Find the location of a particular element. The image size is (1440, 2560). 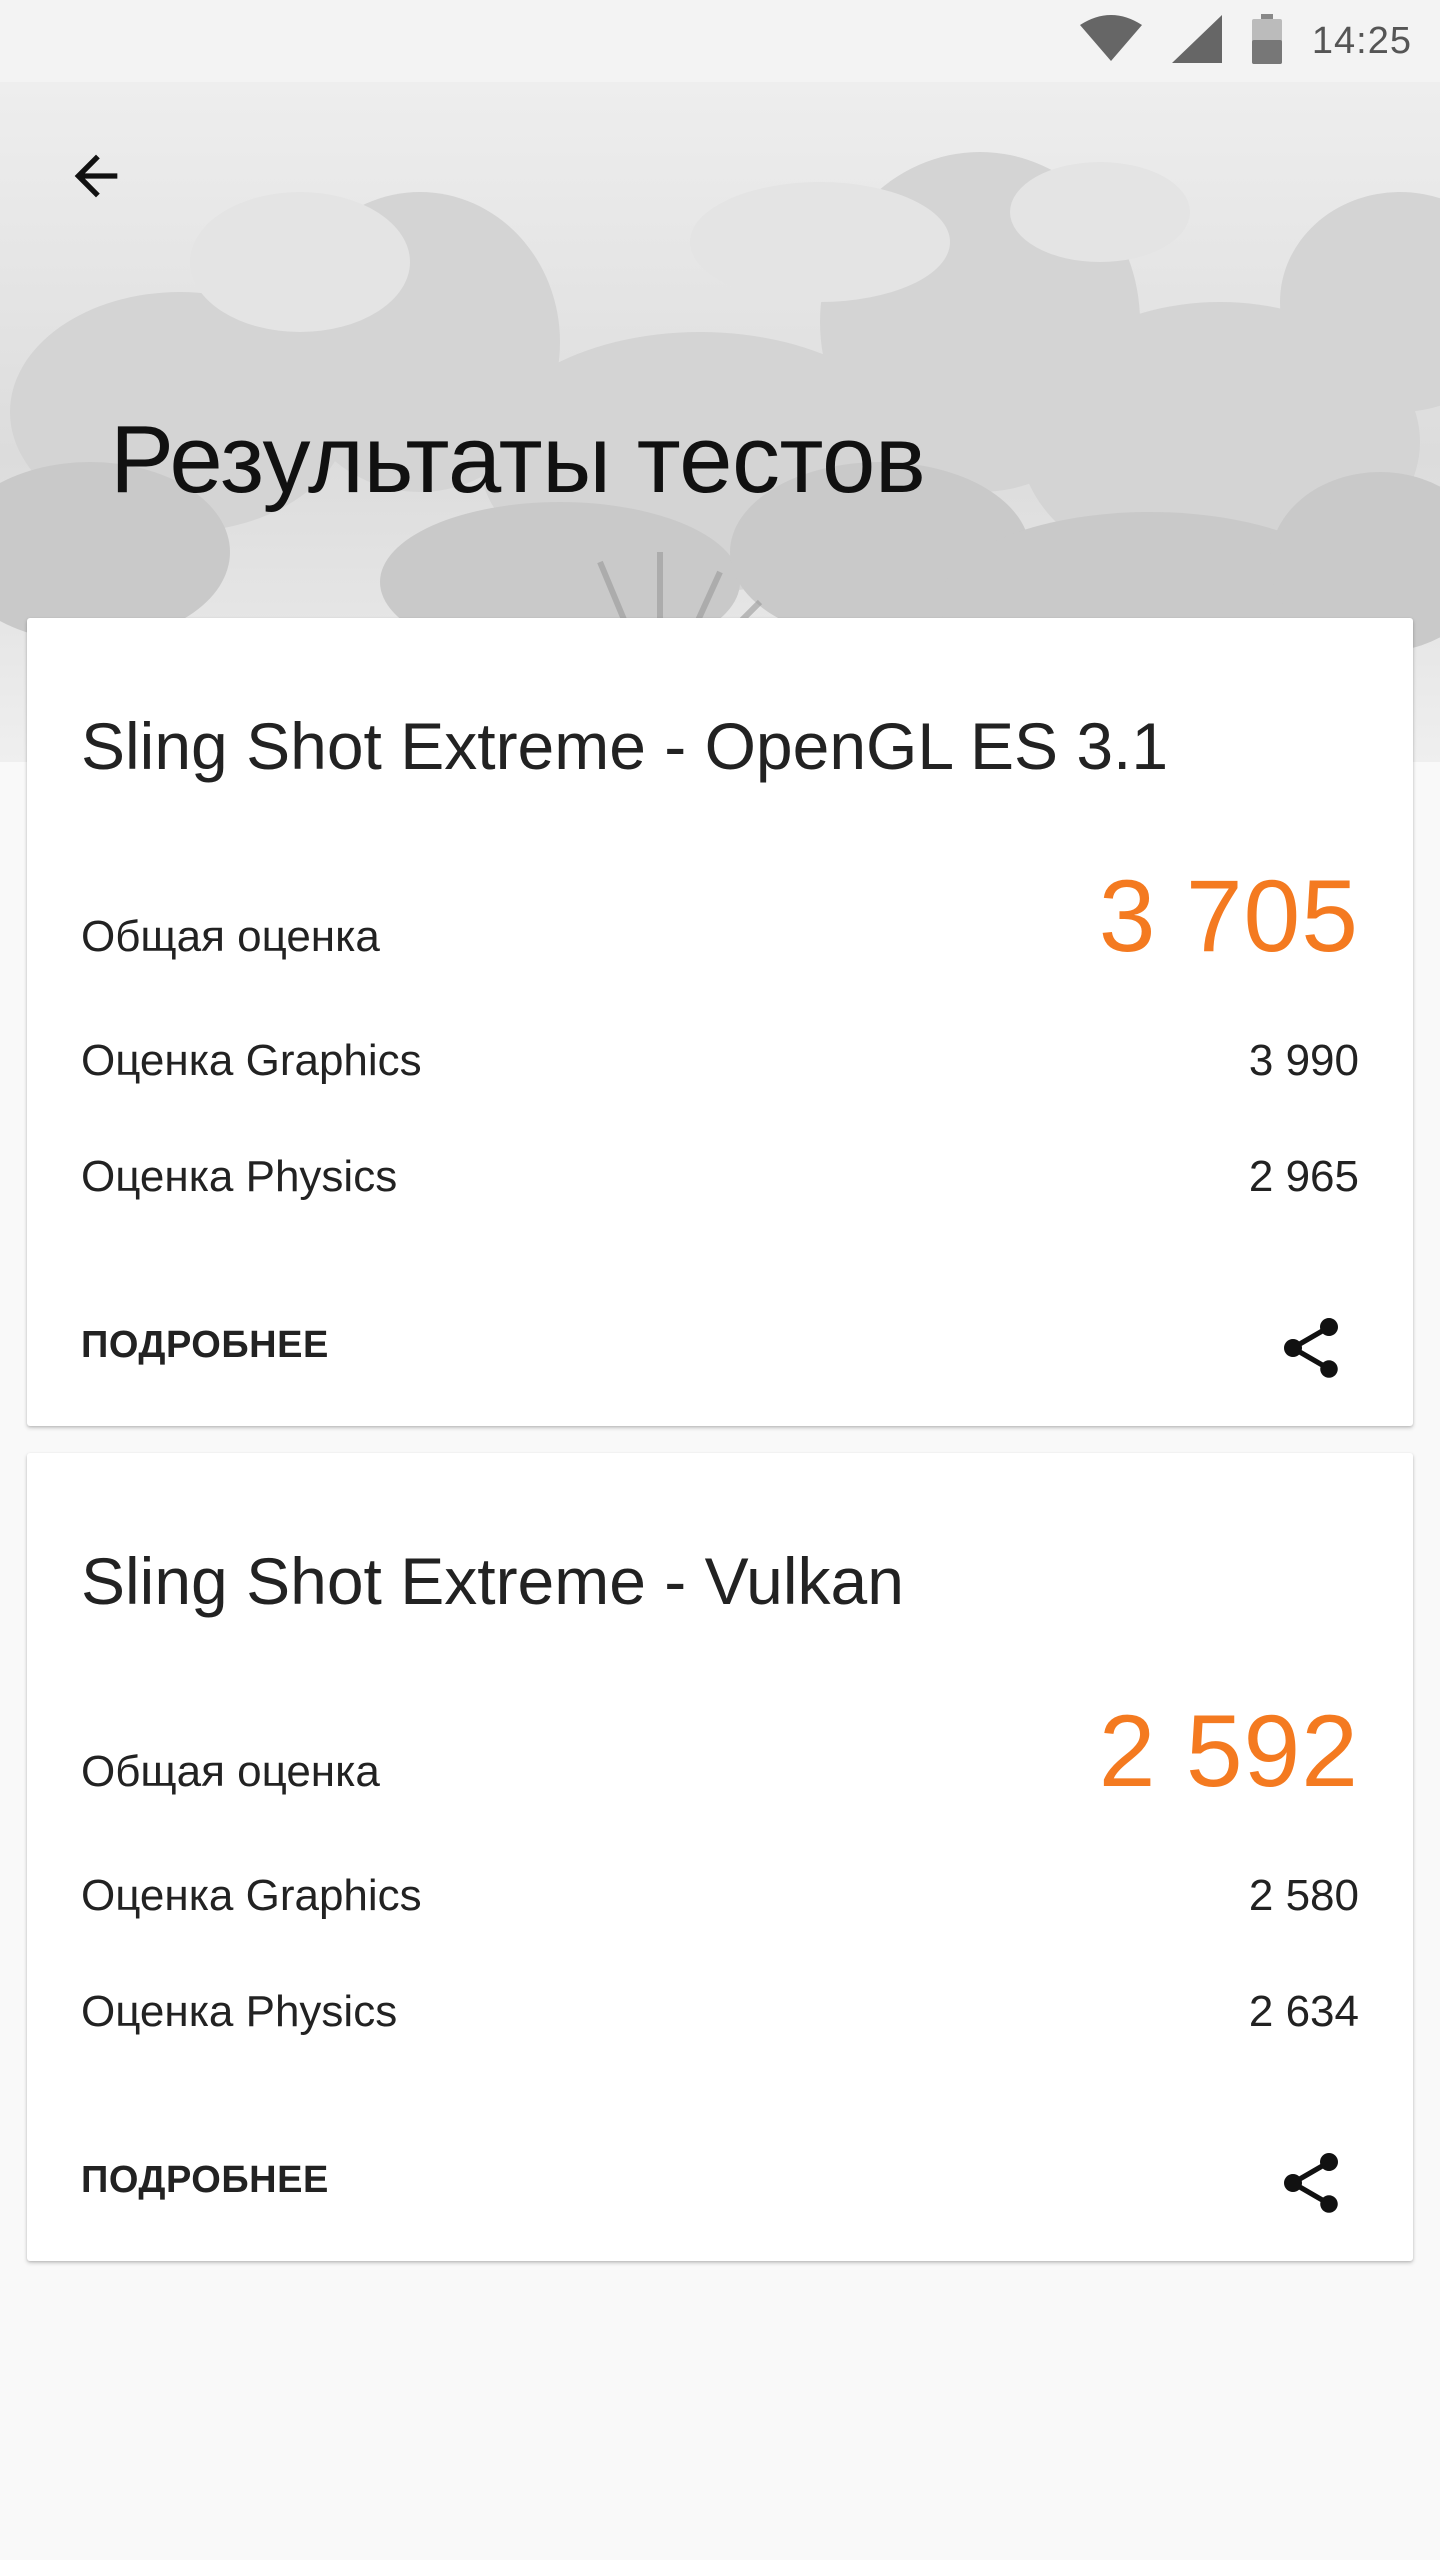

graphics-score-value: 2 580 is located at coordinates (1303, 1895).